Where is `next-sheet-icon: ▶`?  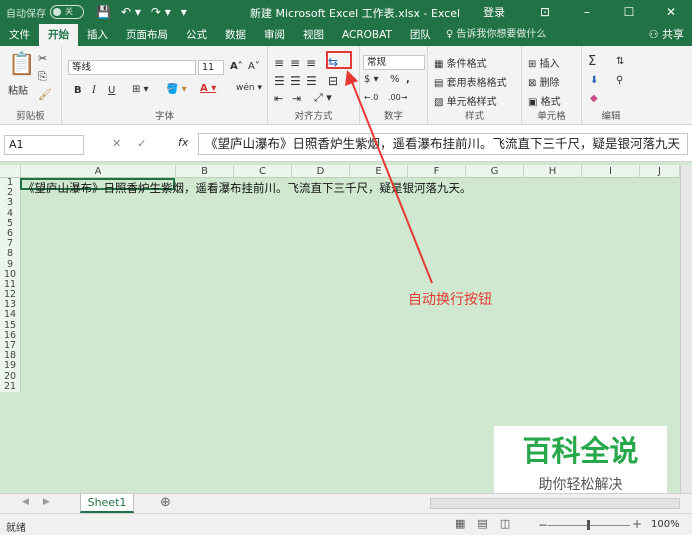
next-sheet-icon: ▶ is located at coordinates (46, 502).